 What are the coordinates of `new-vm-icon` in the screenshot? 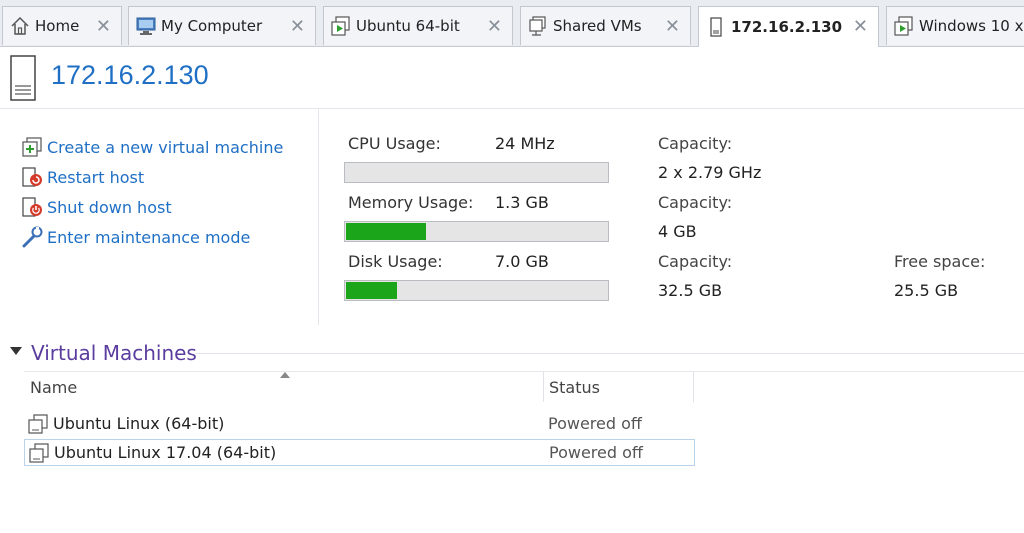 It's located at (32, 147).